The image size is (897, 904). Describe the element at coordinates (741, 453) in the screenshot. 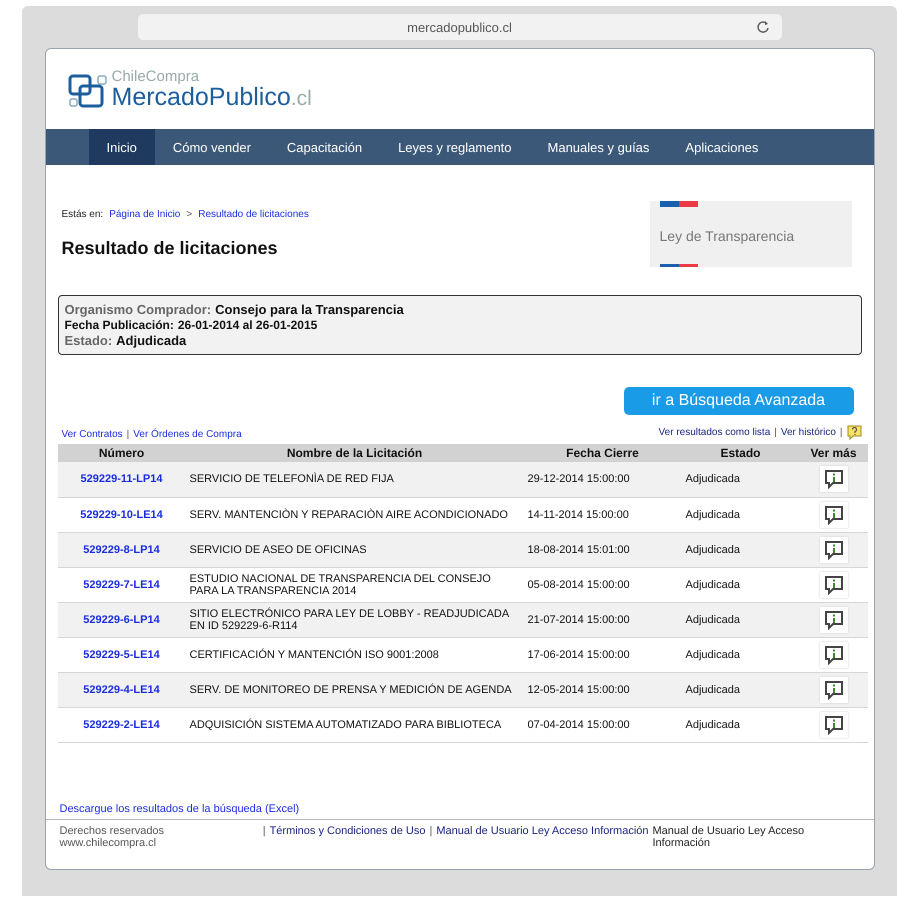

I see `column-header: Estado` at that location.